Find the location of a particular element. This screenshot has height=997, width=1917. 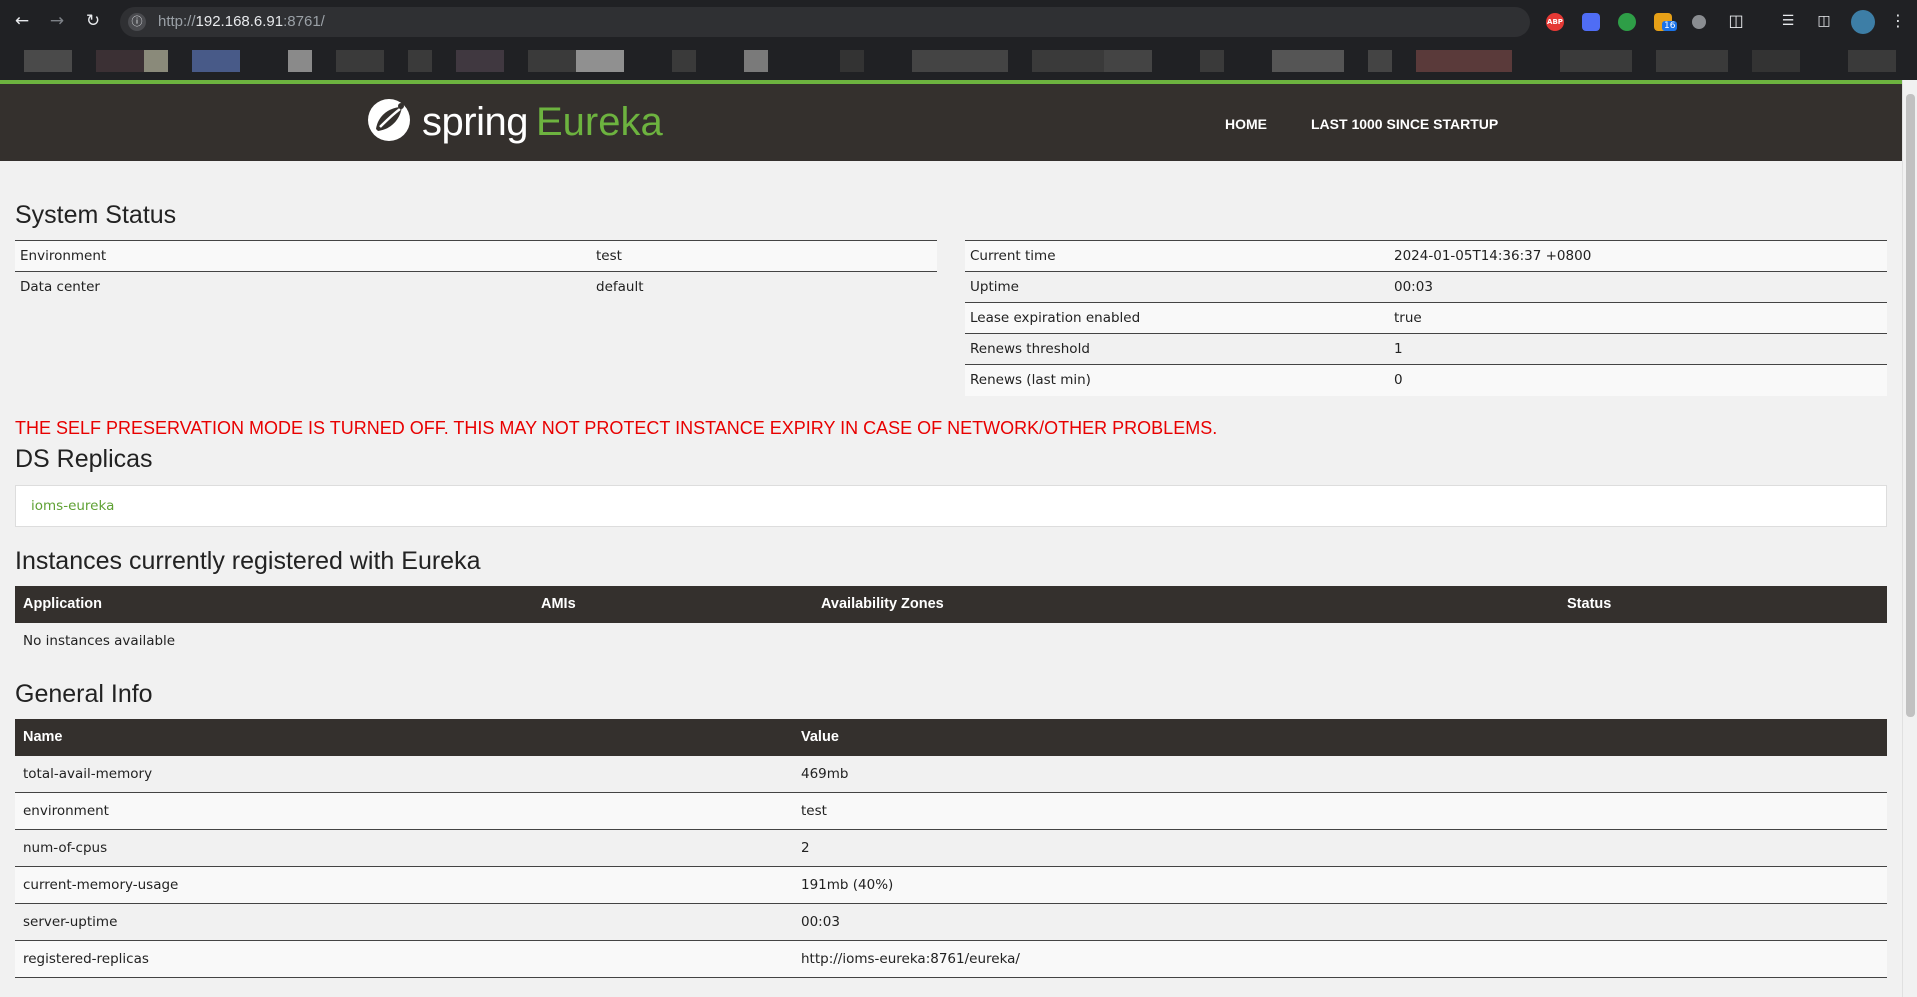

adblock-extension-icon: ABP is located at coordinates (1555, 22).